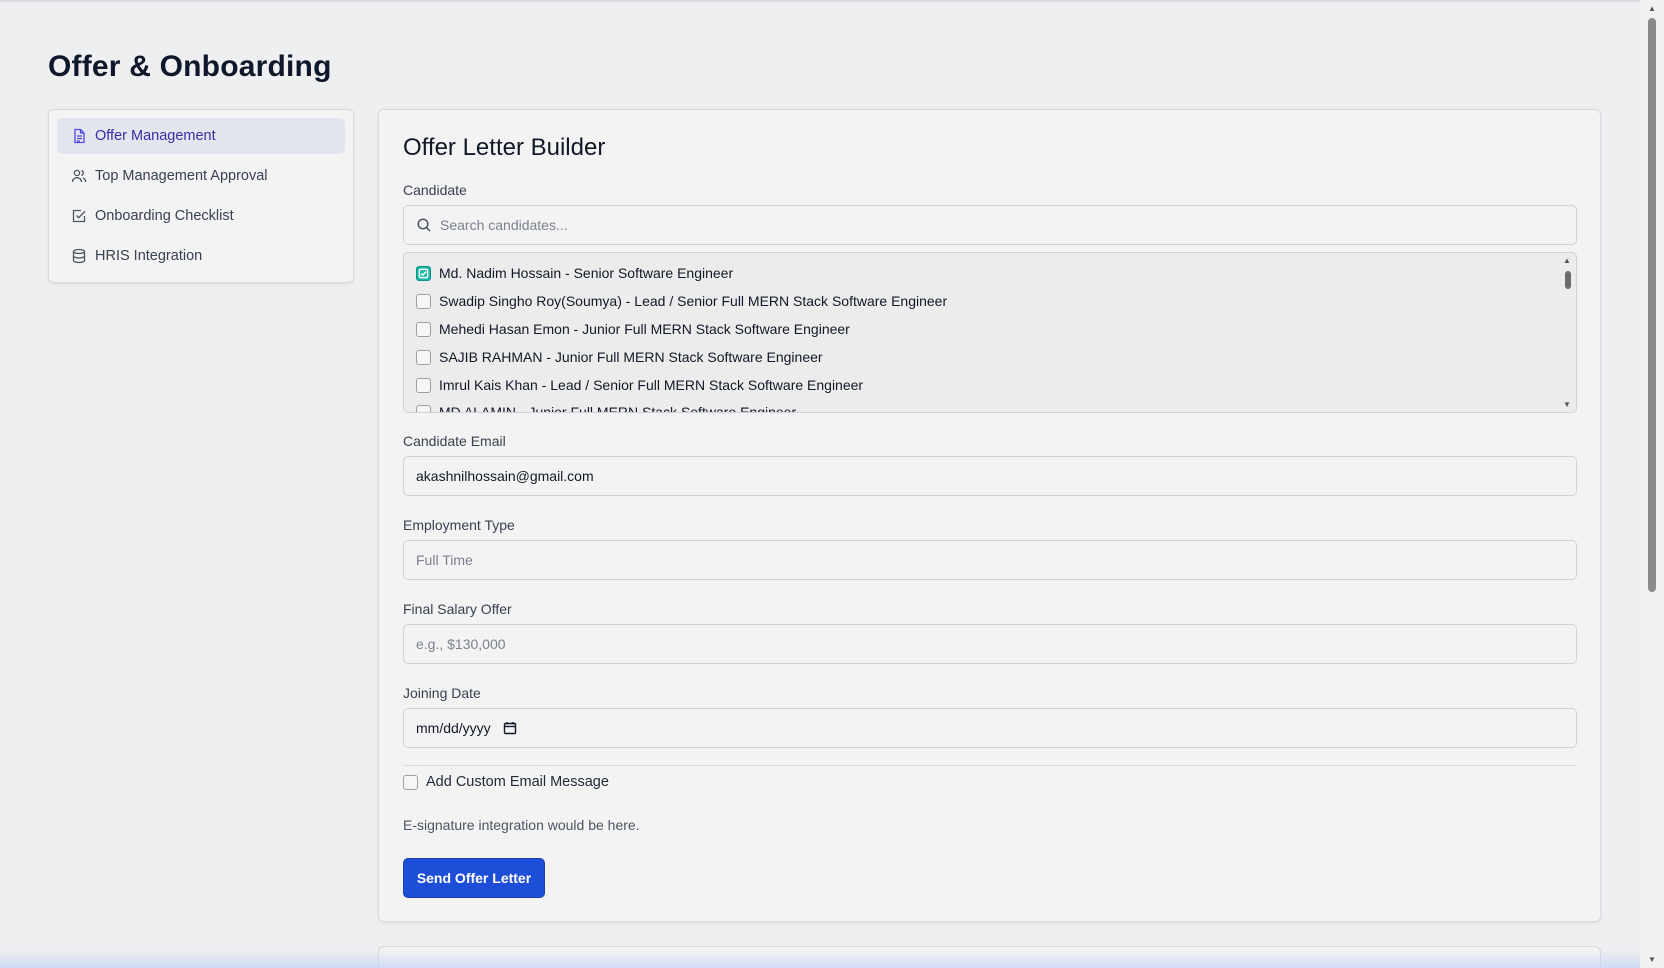 The image size is (1664, 968). Describe the element at coordinates (444, 560) in the screenshot. I see `employment-type-value: Full Time` at that location.